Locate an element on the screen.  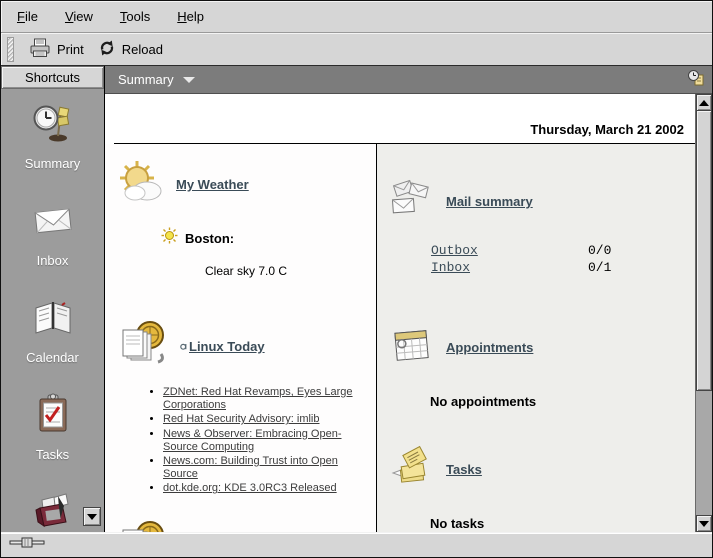
toolbar-grip-handle is located at coordinates (10, 49).